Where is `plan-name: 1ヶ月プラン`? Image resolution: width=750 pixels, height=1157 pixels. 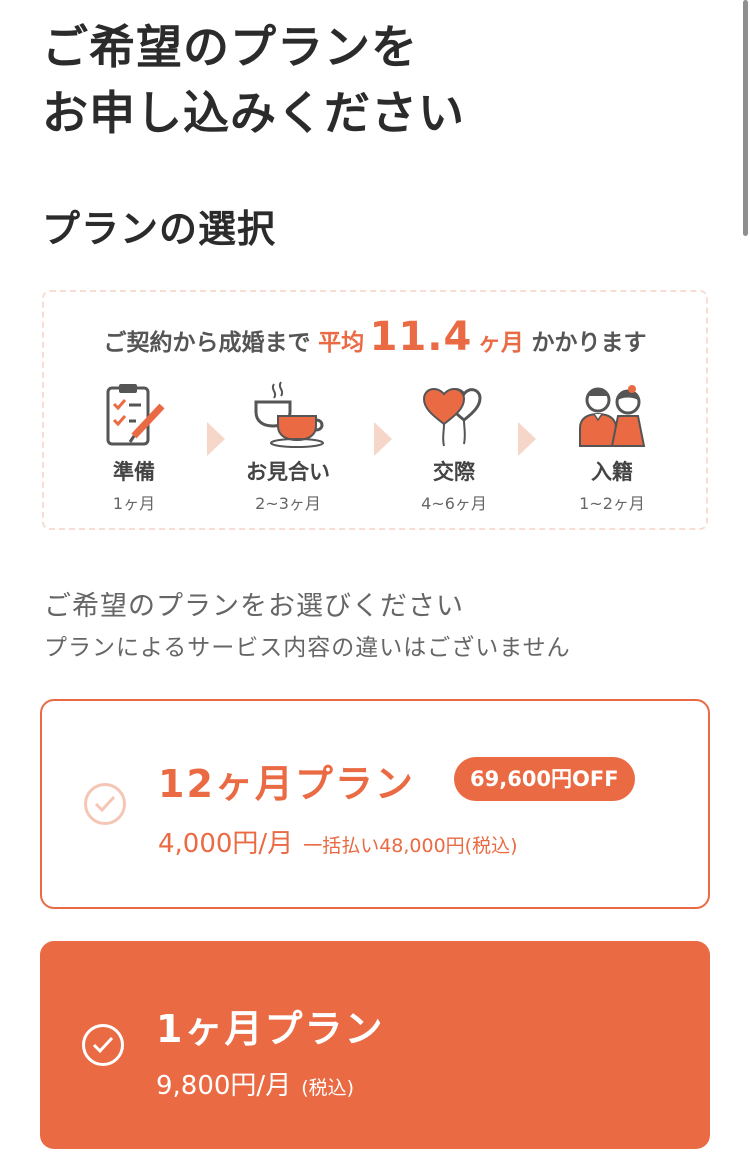
plan-name: 1ヶ月プラン is located at coordinates (270, 1029).